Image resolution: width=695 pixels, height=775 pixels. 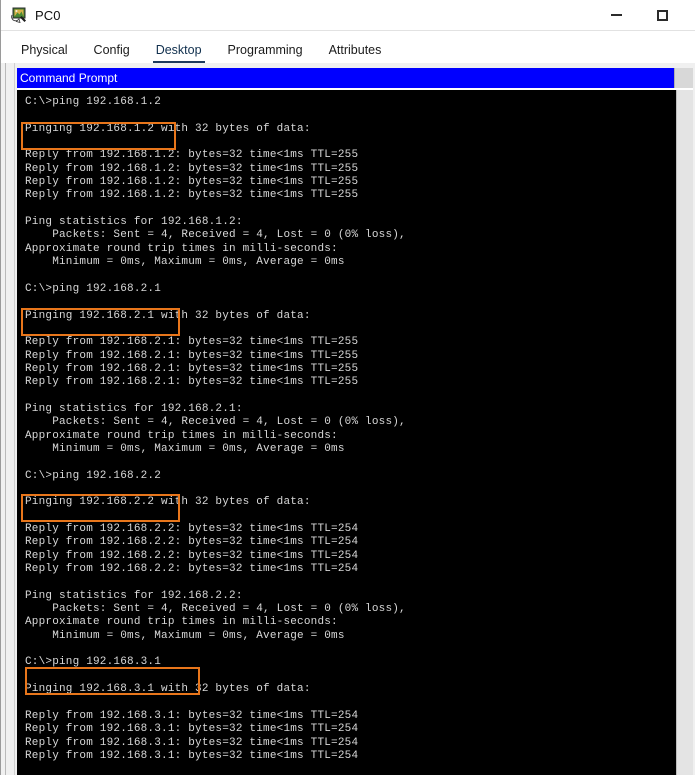 I want to click on console-line: Ping statistics for 192.168.2.1:, so click(x=134, y=408).